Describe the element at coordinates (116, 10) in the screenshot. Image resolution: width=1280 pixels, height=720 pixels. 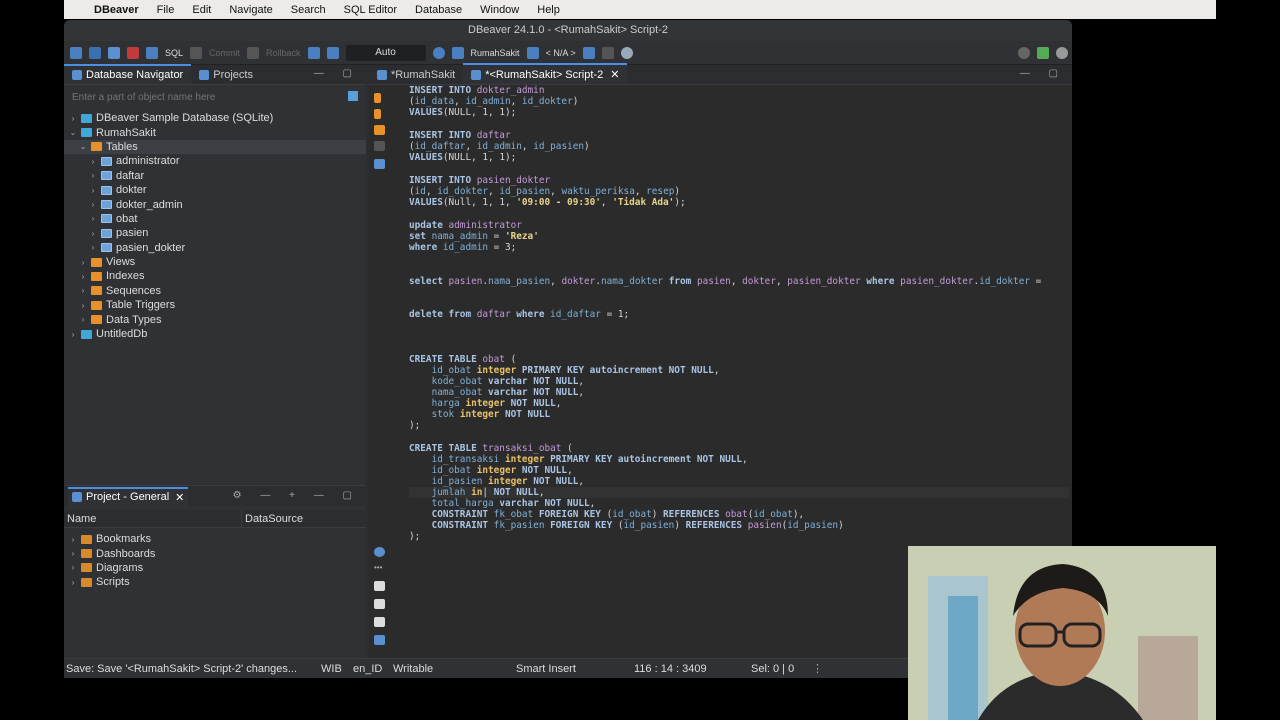
I see `menu-app-name: DBeaver` at that location.